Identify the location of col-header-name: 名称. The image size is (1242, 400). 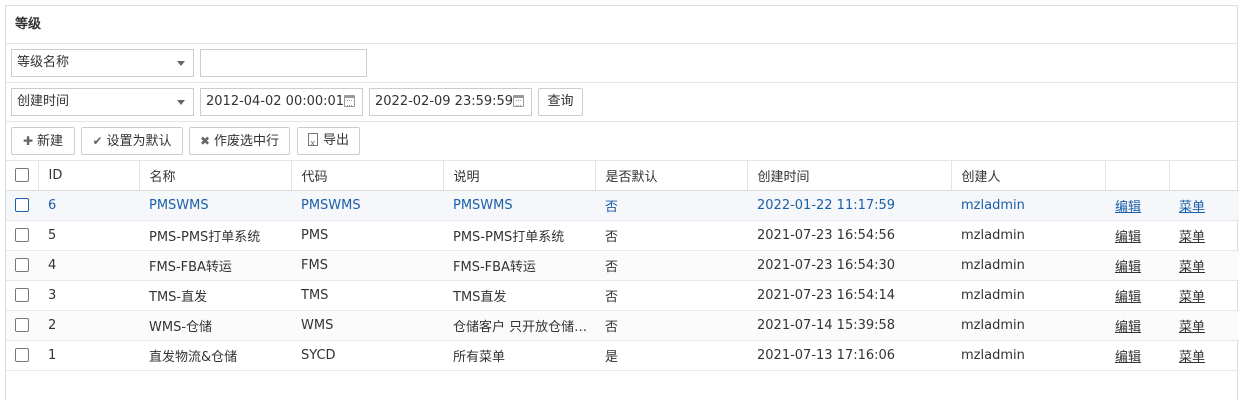
(215, 176).